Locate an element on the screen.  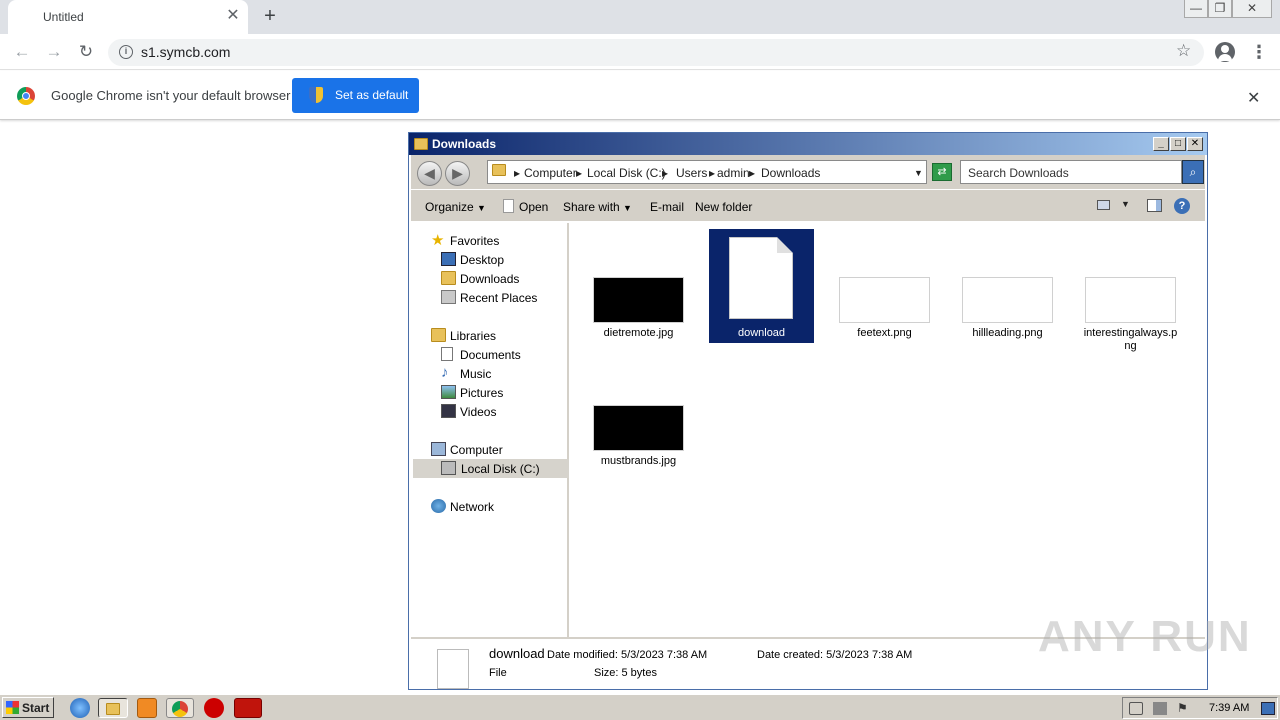
documents-icon is located at coordinates (447, 354).